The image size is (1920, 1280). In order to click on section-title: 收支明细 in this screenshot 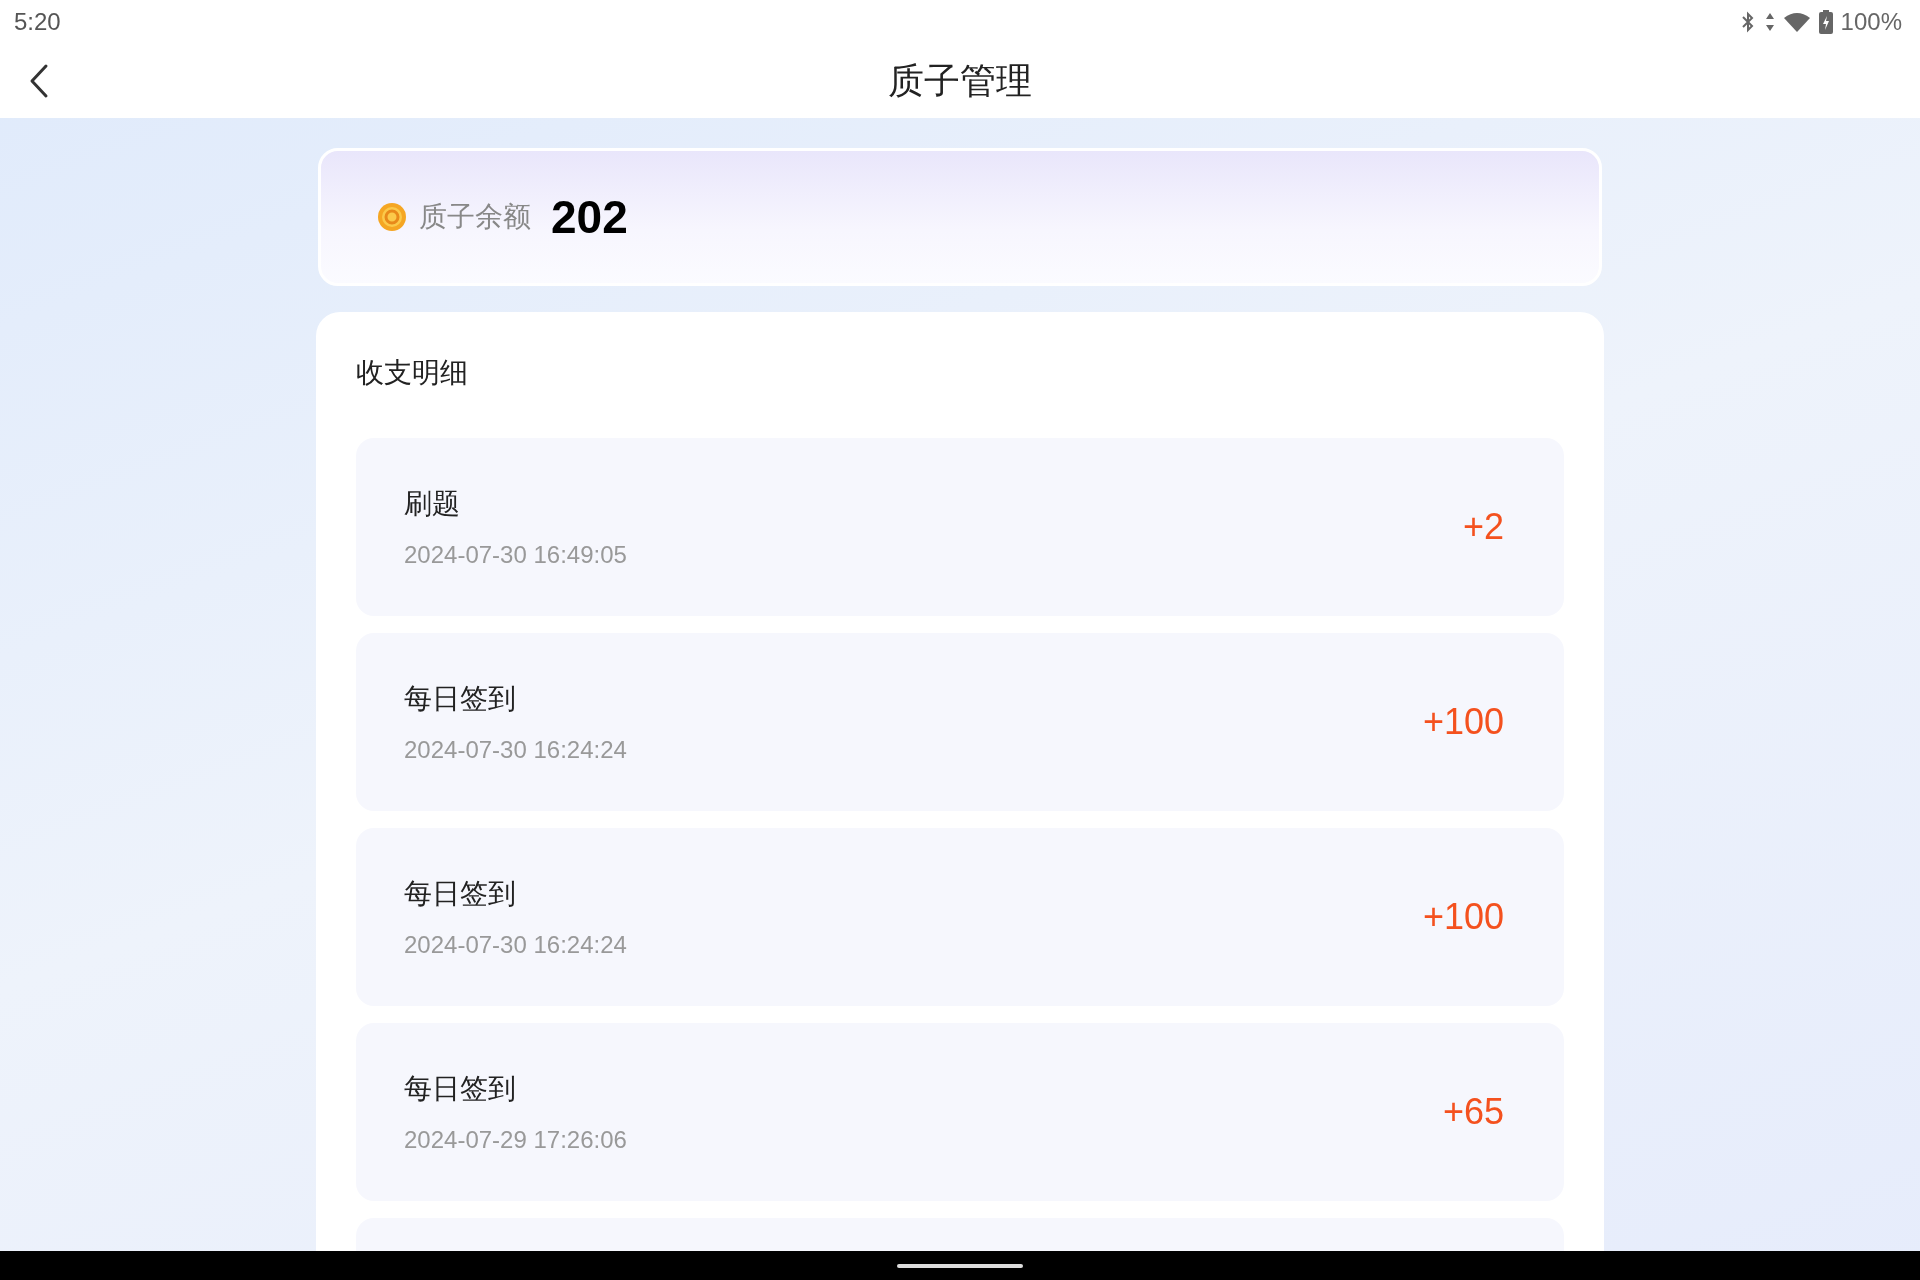, I will do `click(412, 373)`.